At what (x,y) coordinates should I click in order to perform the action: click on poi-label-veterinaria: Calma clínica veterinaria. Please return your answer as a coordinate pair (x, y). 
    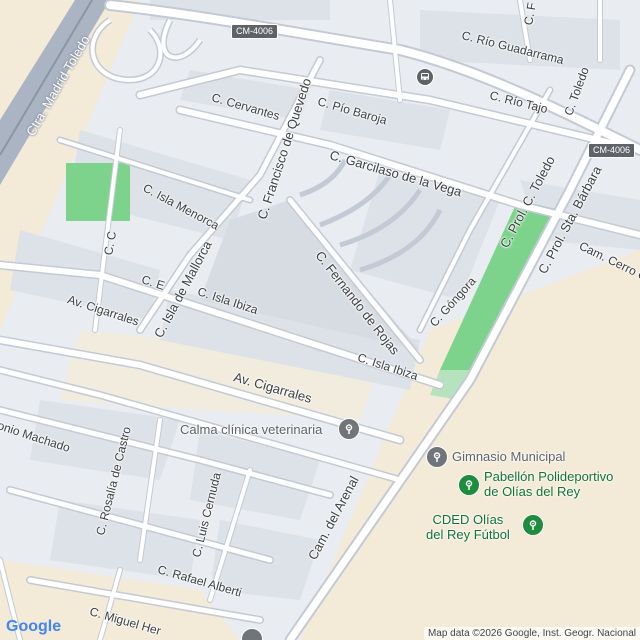
    Looking at the image, I should click on (251, 429).